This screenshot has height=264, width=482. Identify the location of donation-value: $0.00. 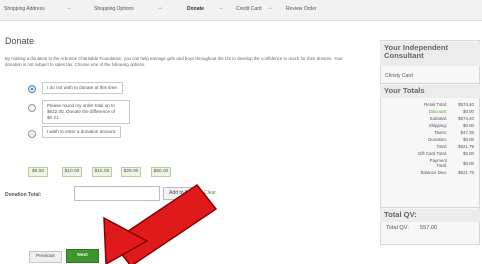
(468, 139).